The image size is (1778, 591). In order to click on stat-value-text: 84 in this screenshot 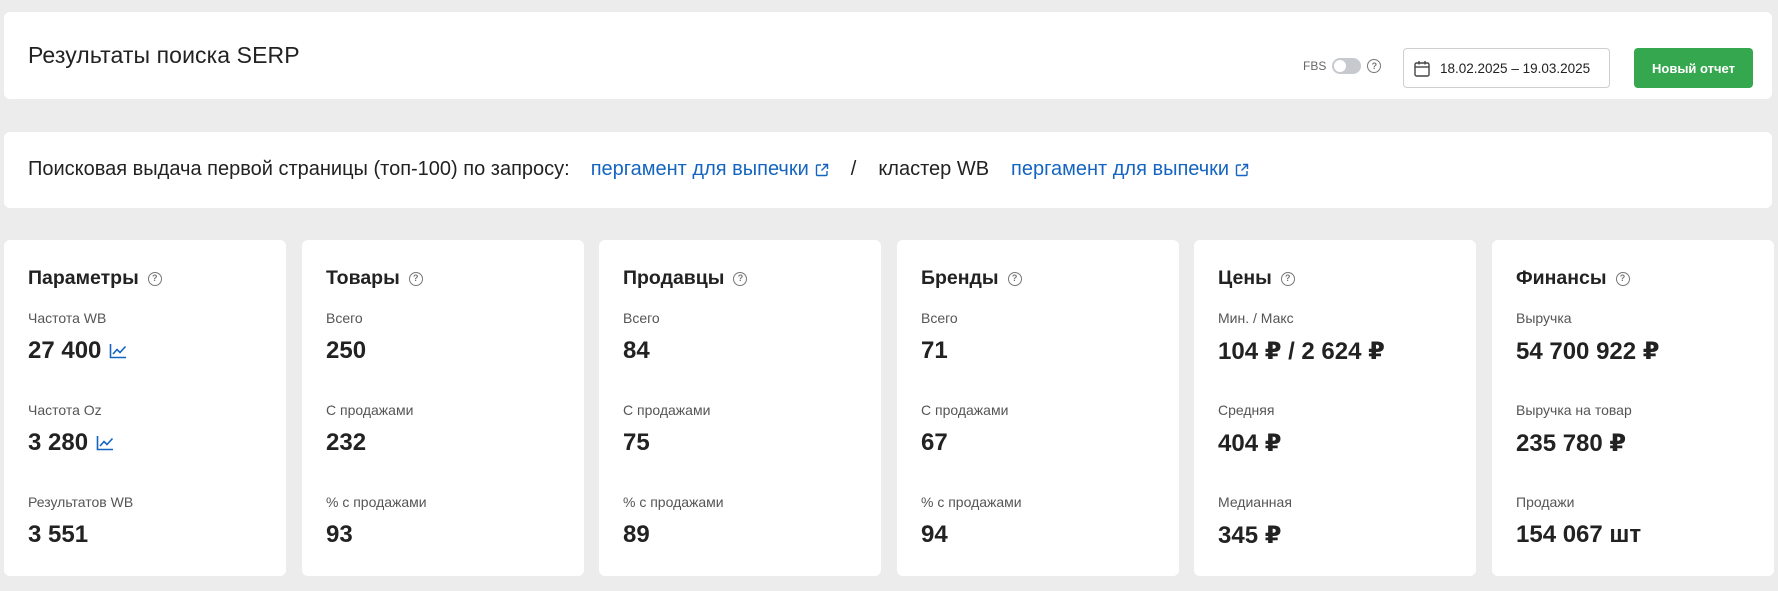, I will do `click(636, 350)`.